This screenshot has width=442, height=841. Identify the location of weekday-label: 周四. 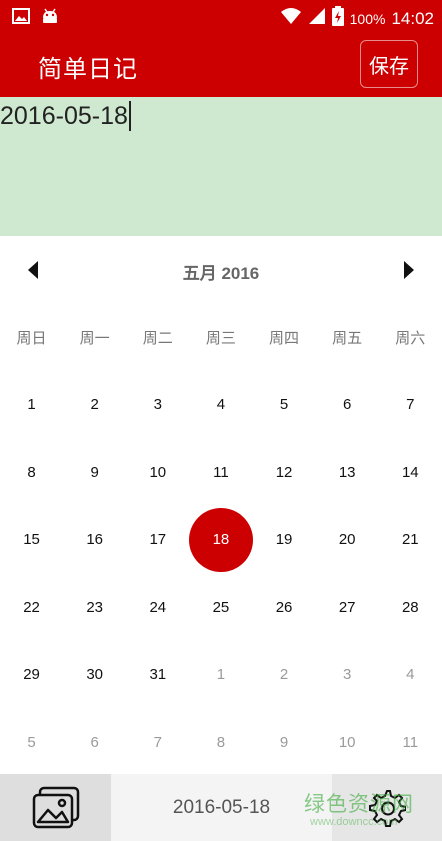
(284, 338).